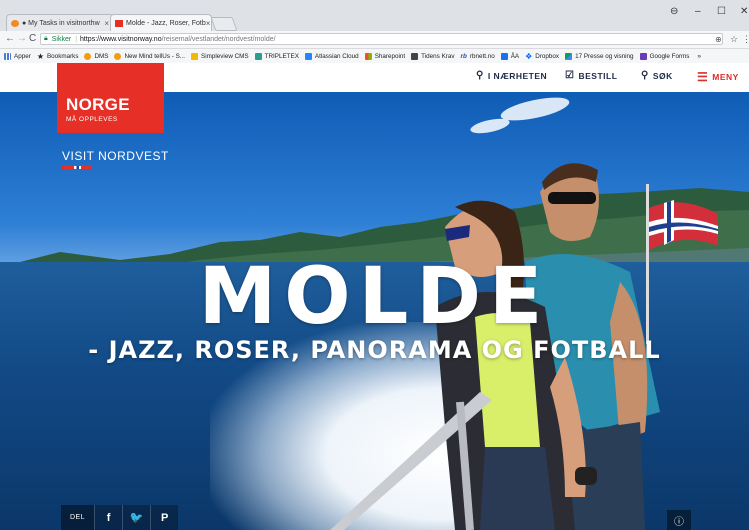  Describe the element at coordinates (699, 56) in the screenshot. I see `bookmark-overflow: »` at that location.